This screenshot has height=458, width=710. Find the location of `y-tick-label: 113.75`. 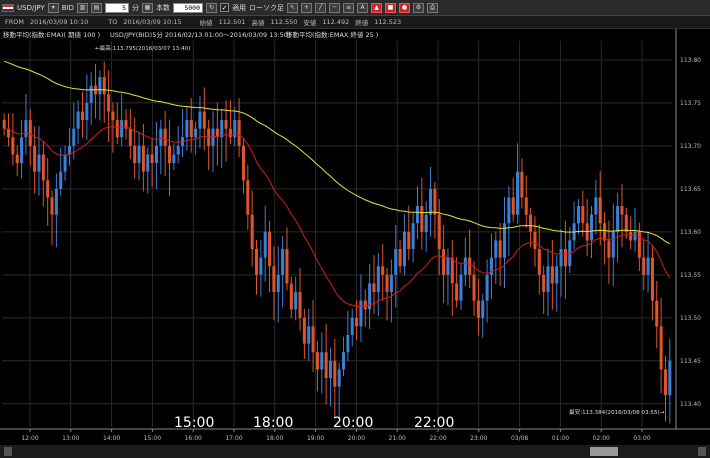

y-tick-label: 113.75 is located at coordinates (690, 103).